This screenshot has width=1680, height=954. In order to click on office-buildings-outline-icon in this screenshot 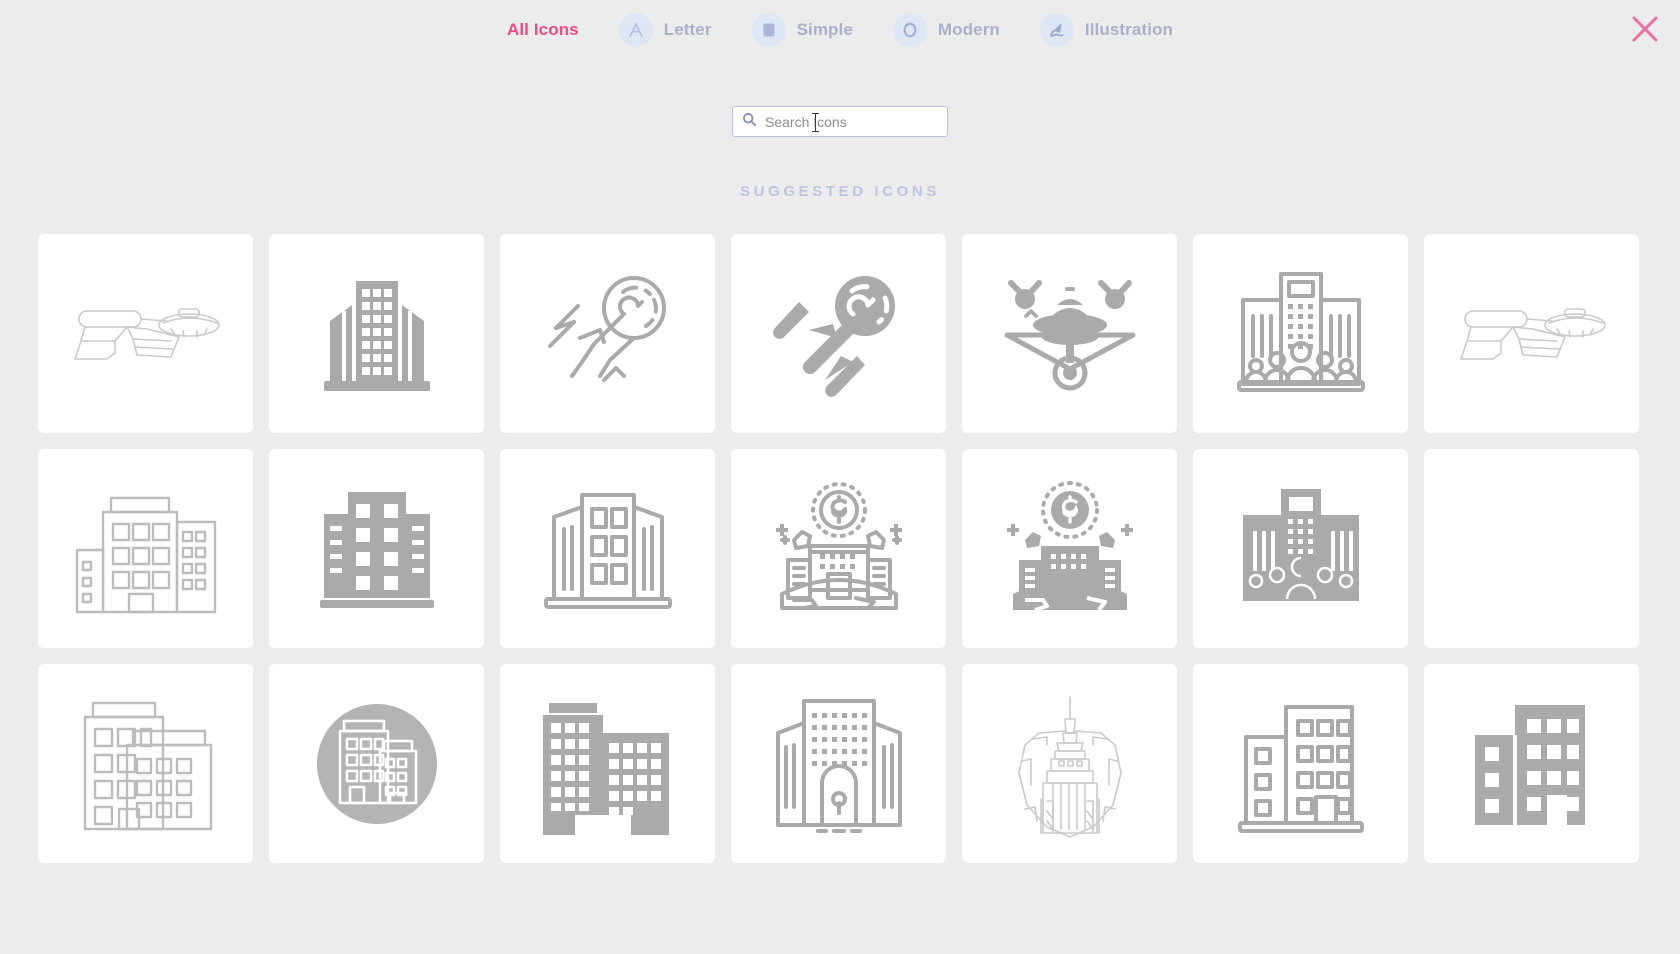, I will do `click(607, 548)`.